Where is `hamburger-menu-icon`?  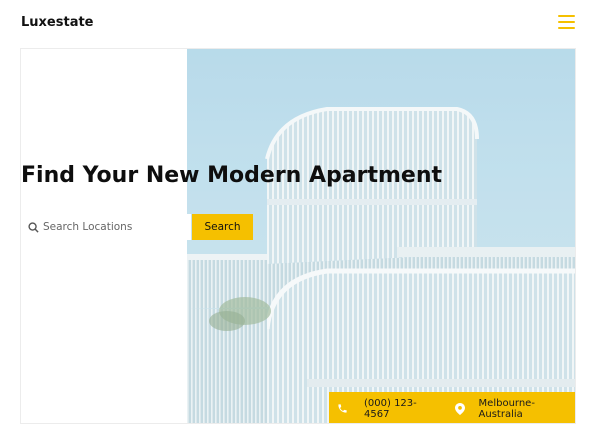
hamburger-menu-icon is located at coordinates (567, 22).